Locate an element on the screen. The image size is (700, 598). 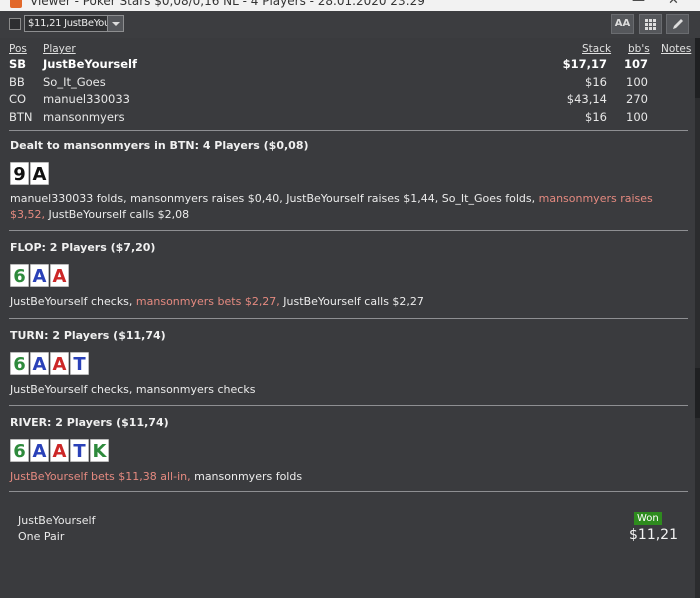
hand-checkbox is located at coordinates (15, 24).